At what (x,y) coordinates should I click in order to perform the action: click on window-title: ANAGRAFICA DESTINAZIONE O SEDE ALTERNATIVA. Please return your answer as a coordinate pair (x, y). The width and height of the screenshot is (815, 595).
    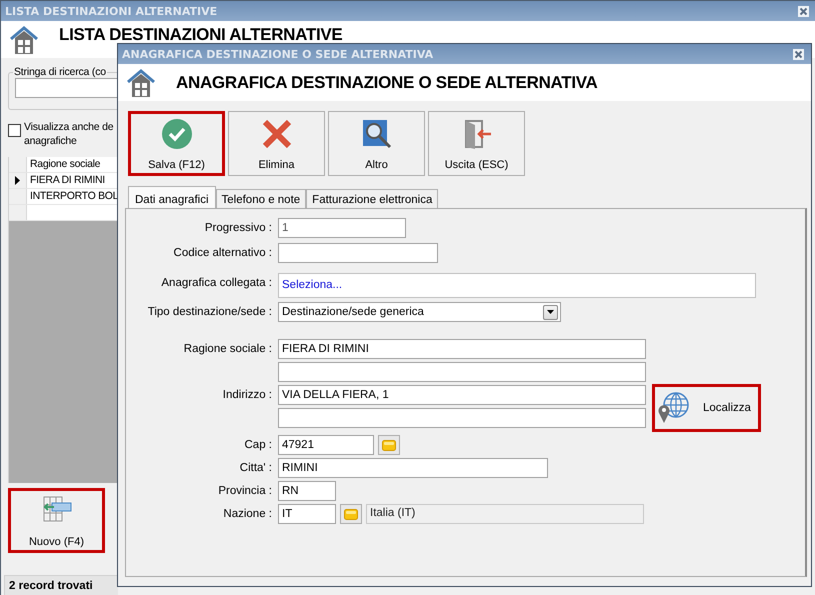
    Looking at the image, I should click on (278, 54).